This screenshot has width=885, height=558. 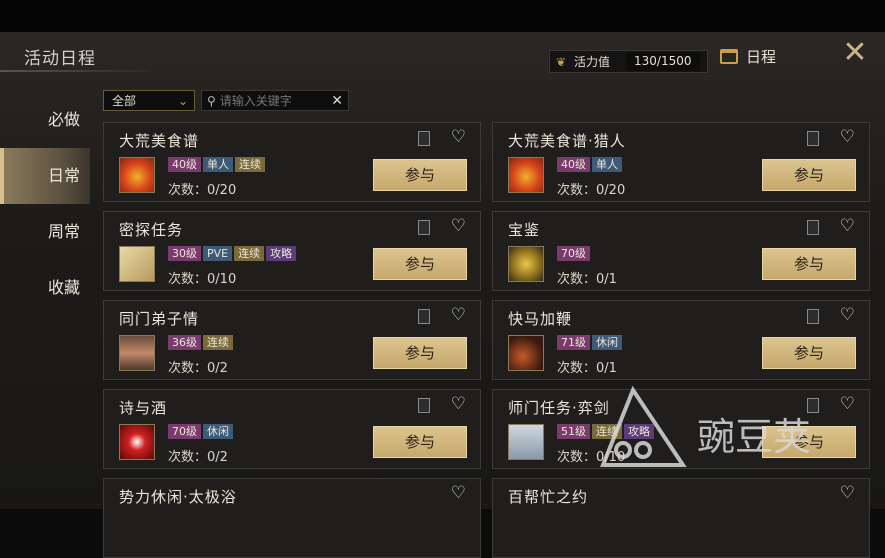 What do you see at coordinates (45, 288) in the screenshot?
I see `sidebar-item-favorites: 收藏` at bounding box center [45, 288].